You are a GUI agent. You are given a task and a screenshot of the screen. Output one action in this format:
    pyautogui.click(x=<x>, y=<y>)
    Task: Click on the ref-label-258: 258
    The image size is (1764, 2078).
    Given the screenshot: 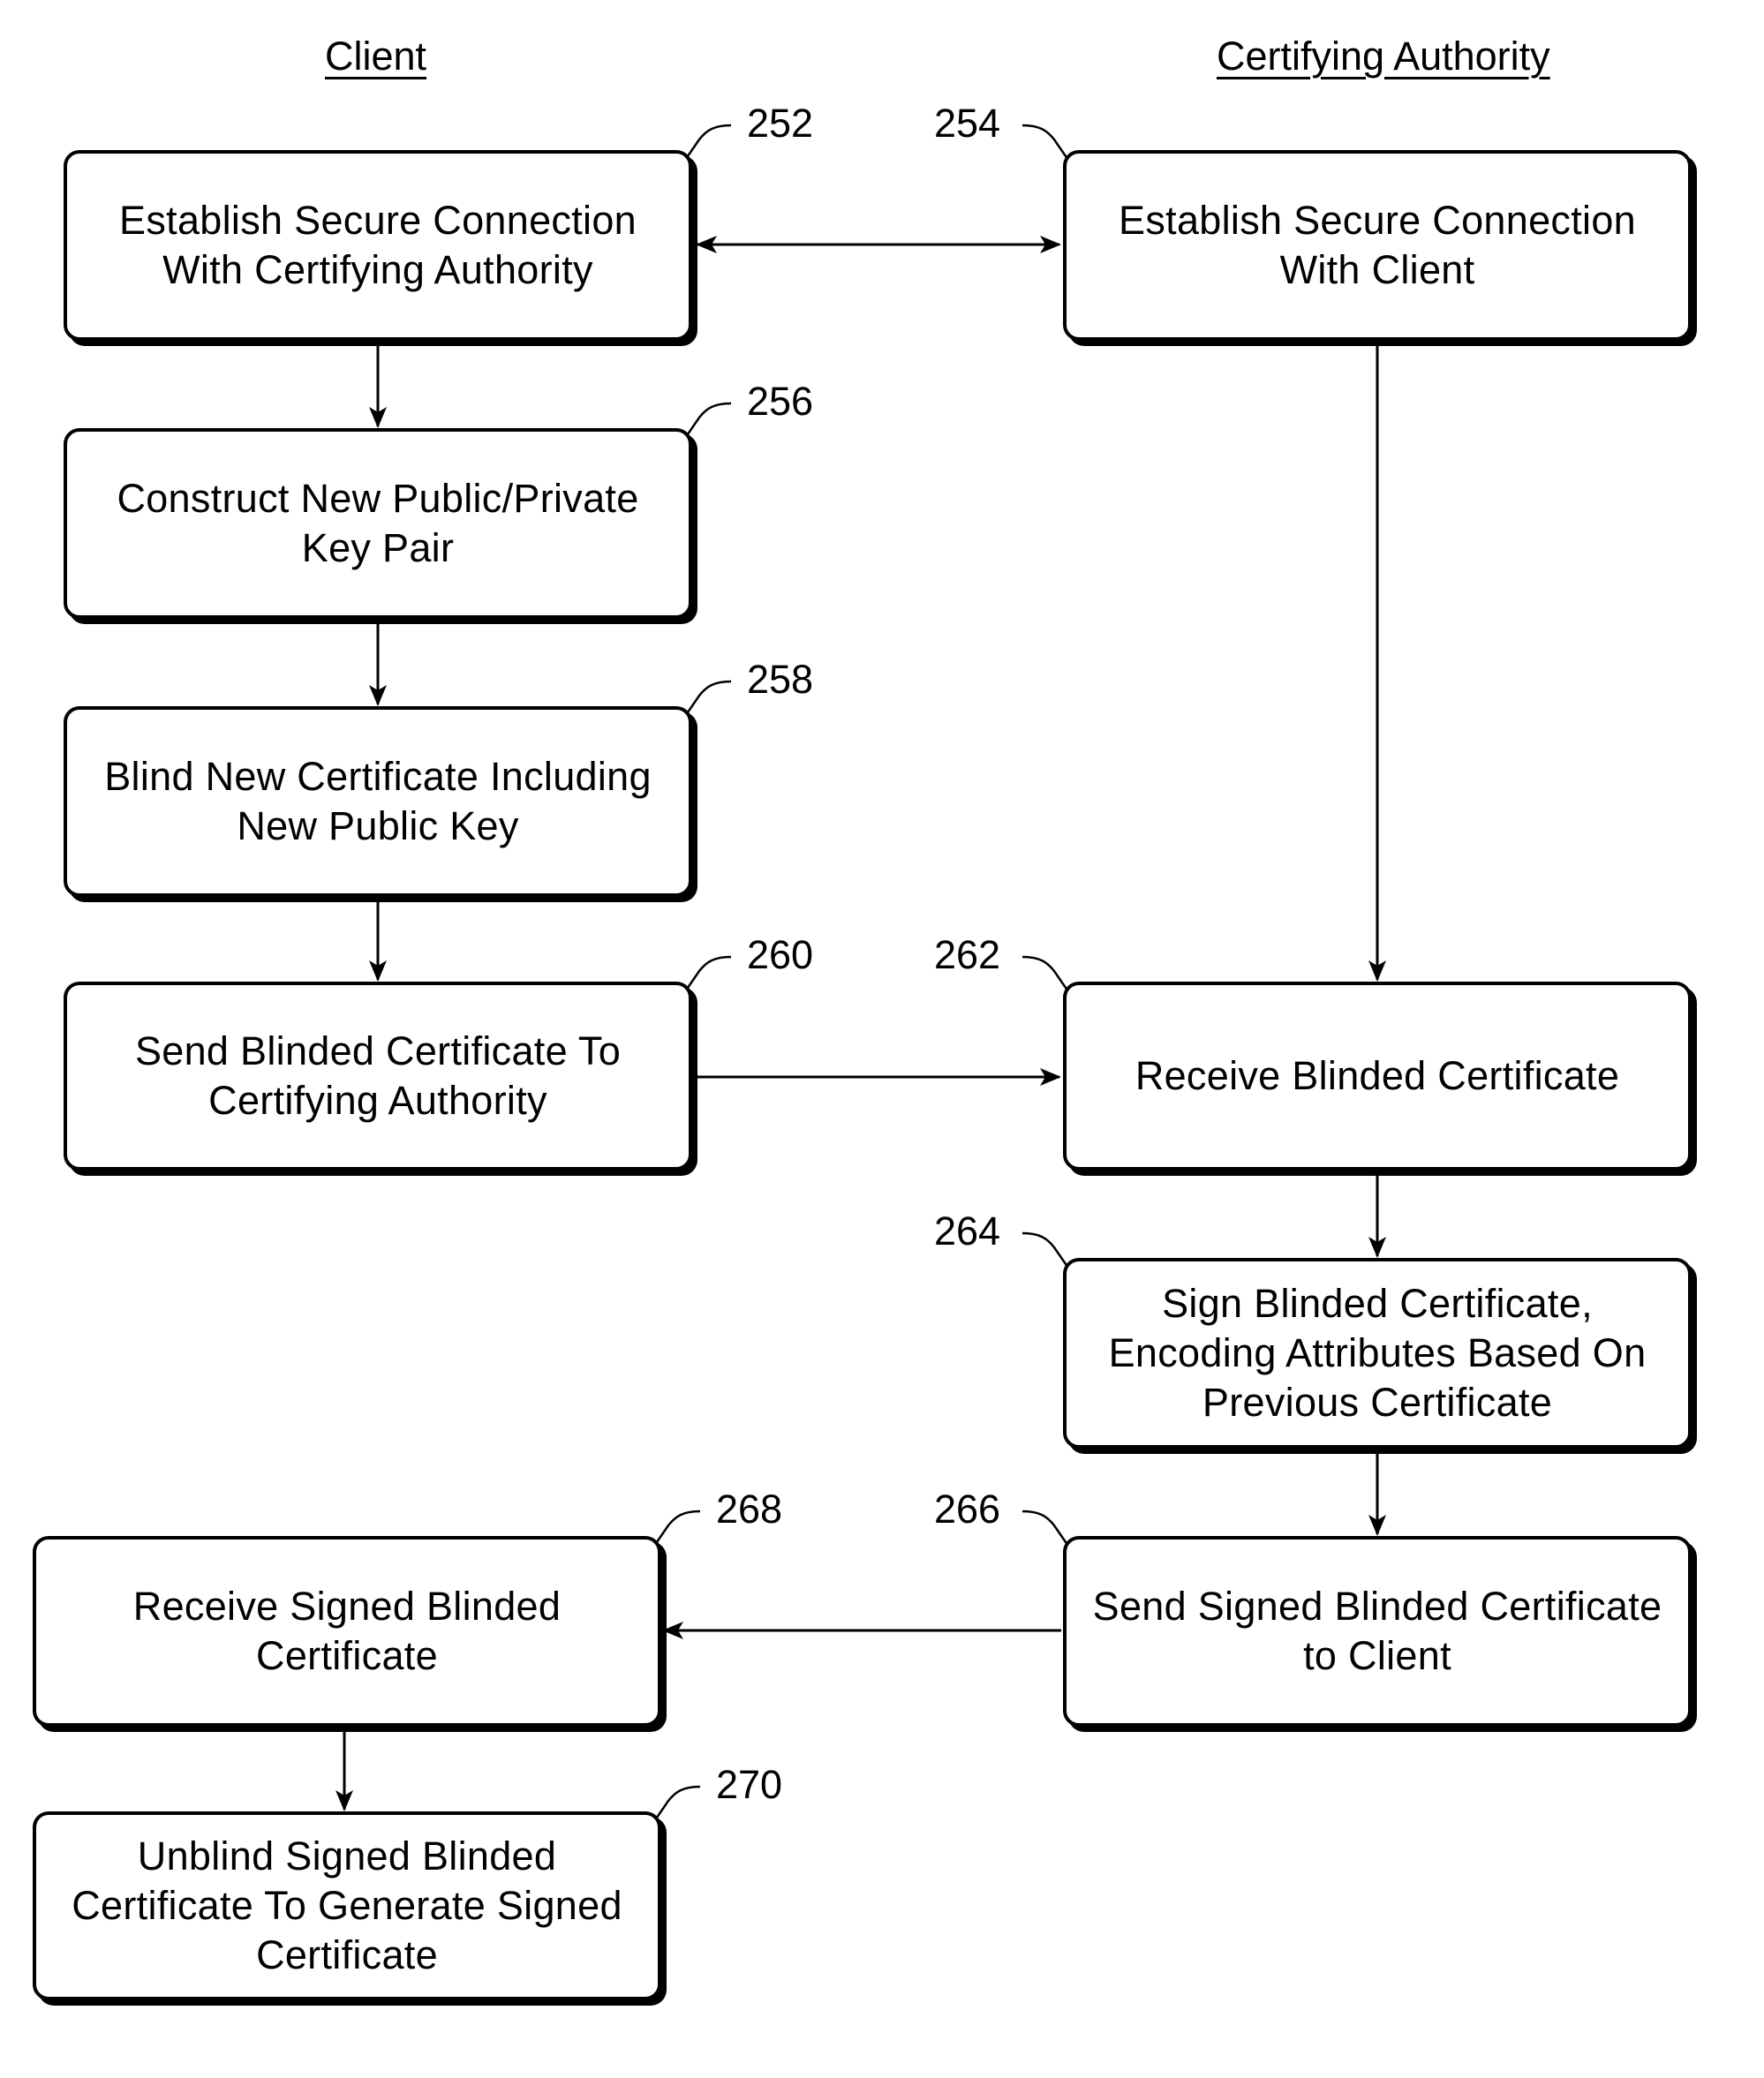 What is the action you would take?
    pyautogui.click(x=780, y=679)
    